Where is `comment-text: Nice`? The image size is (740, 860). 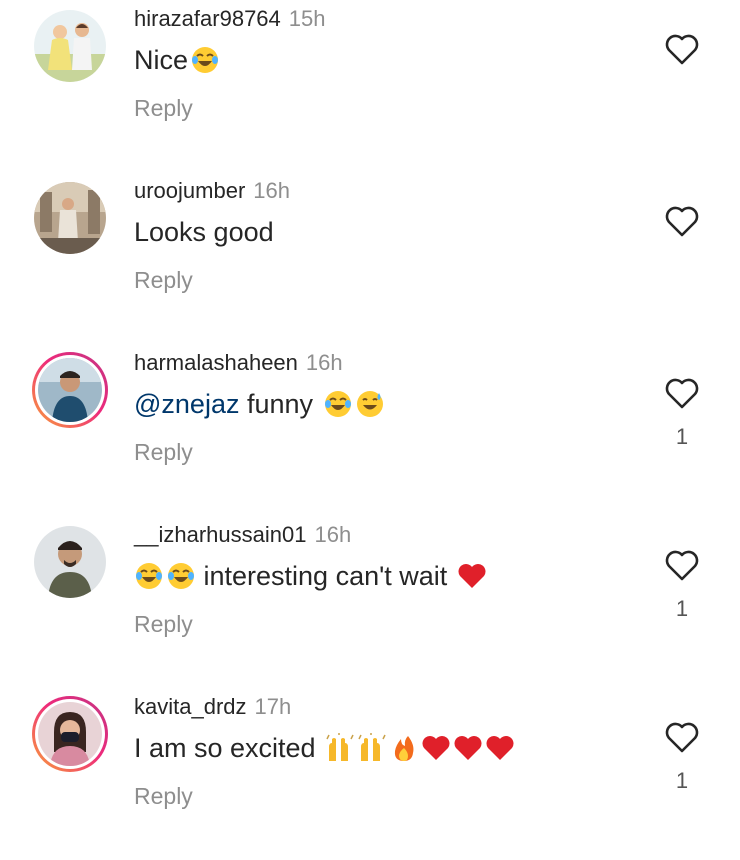
comment-text: Nice is located at coordinates (177, 60).